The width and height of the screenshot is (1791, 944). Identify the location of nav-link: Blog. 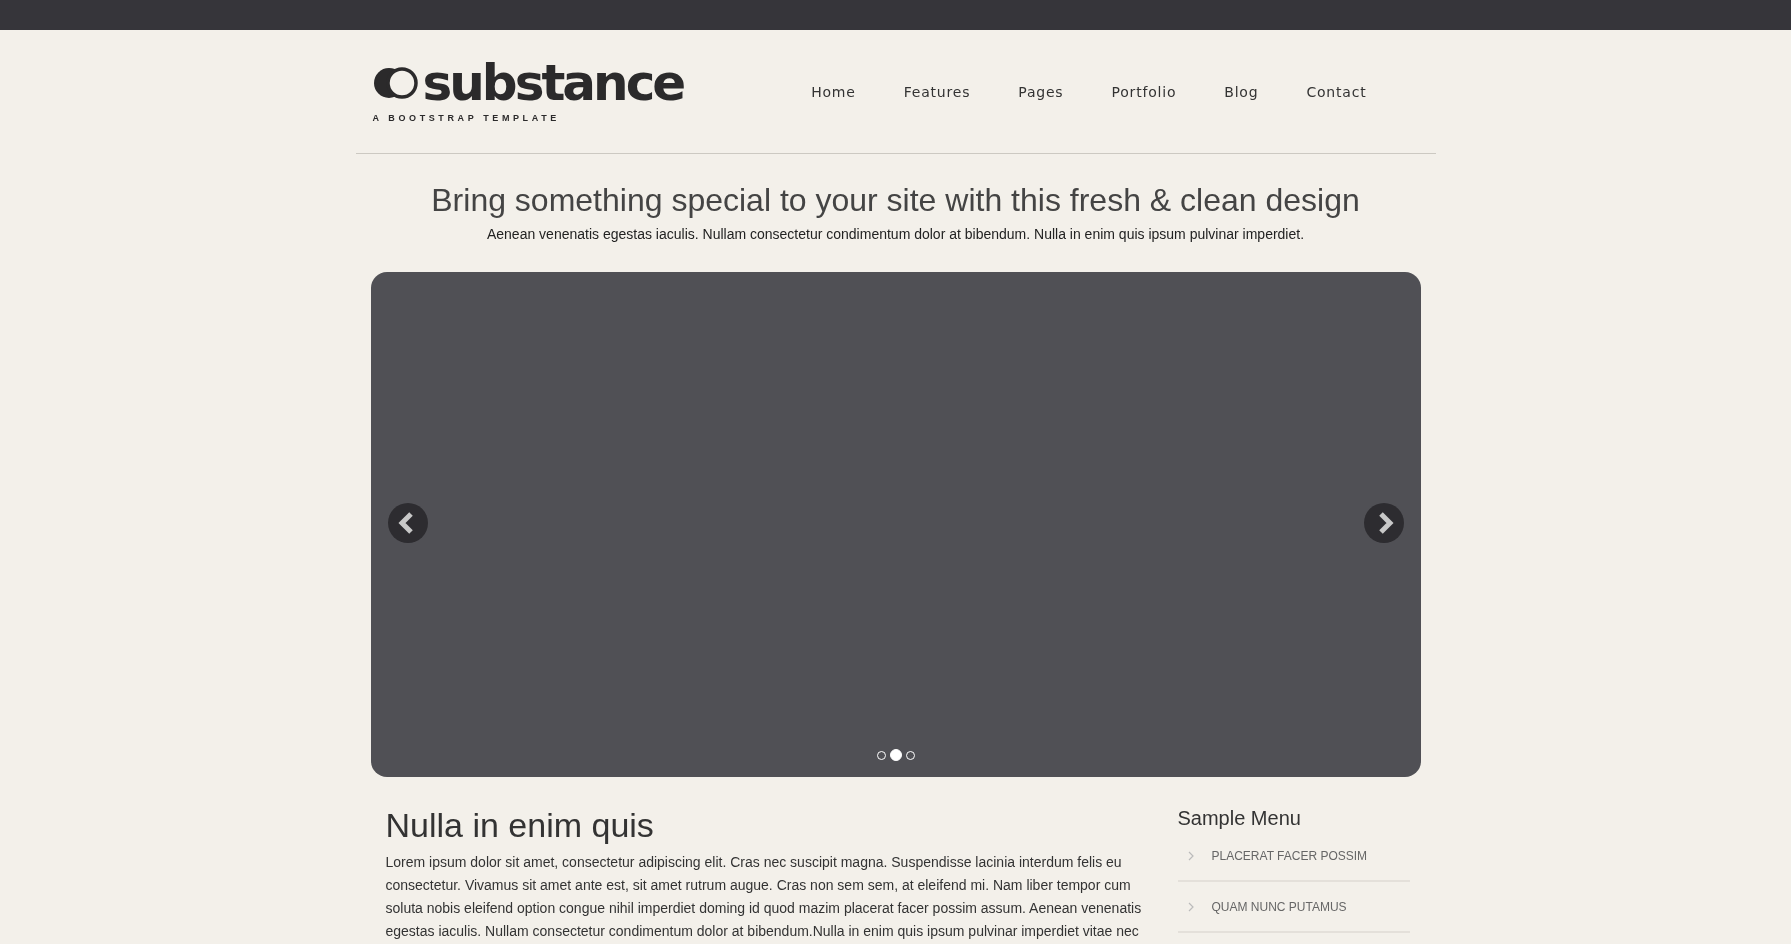
(1241, 91).